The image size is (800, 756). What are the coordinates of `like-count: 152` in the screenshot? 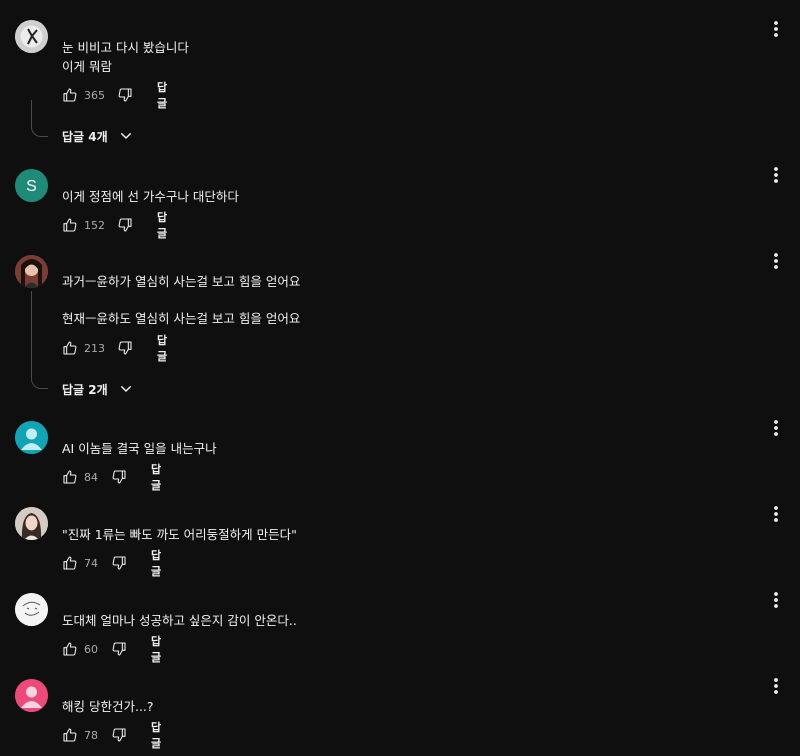 It's located at (94, 225).